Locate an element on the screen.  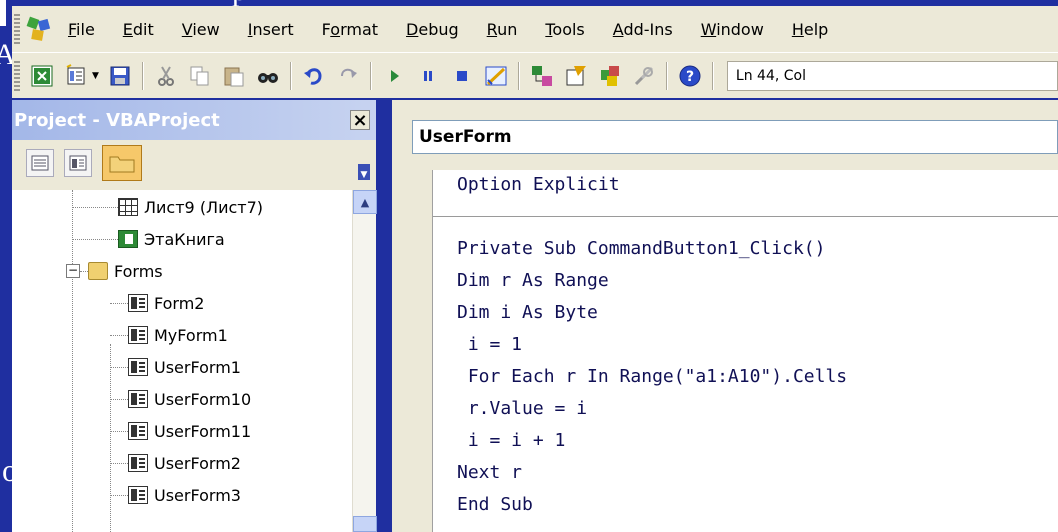
code-line: r.Value = i is located at coordinates (522, 408).